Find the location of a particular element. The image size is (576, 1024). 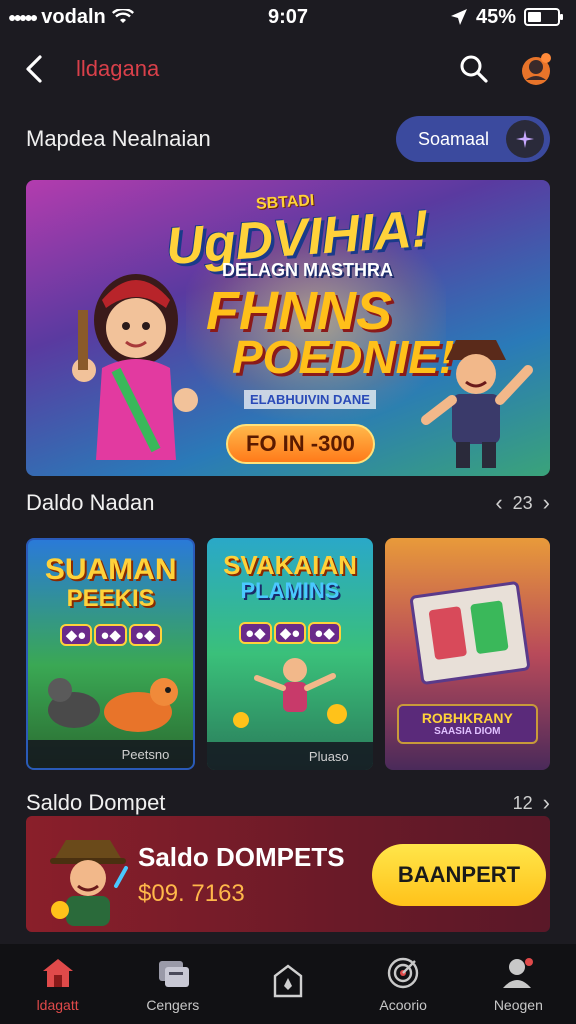

nav-item-games: Cengers is located at coordinates (173, 984).